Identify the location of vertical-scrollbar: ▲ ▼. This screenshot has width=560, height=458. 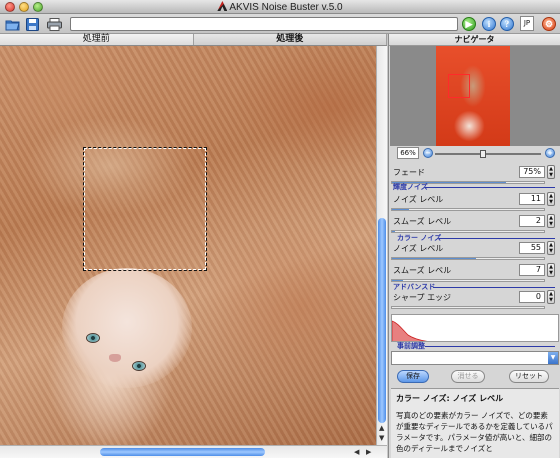
(381, 245).